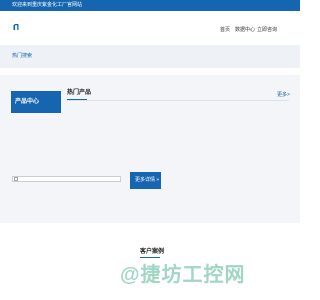 Image resolution: width=320 pixels, height=300 pixels. What do you see at coordinates (152, 252) in the screenshot?
I see `customer-cases-title: 客户案例` at bounding box center [152, 252].